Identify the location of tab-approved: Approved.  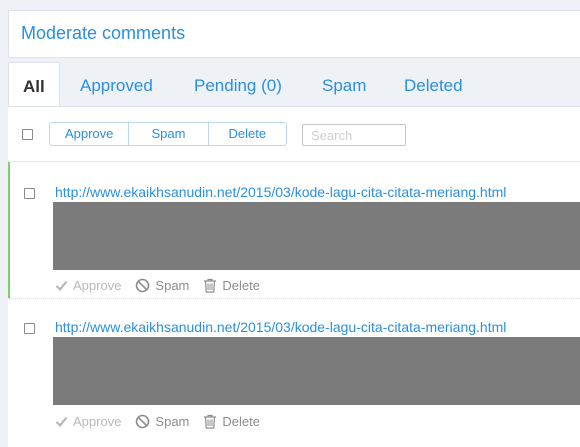
(116, 84).